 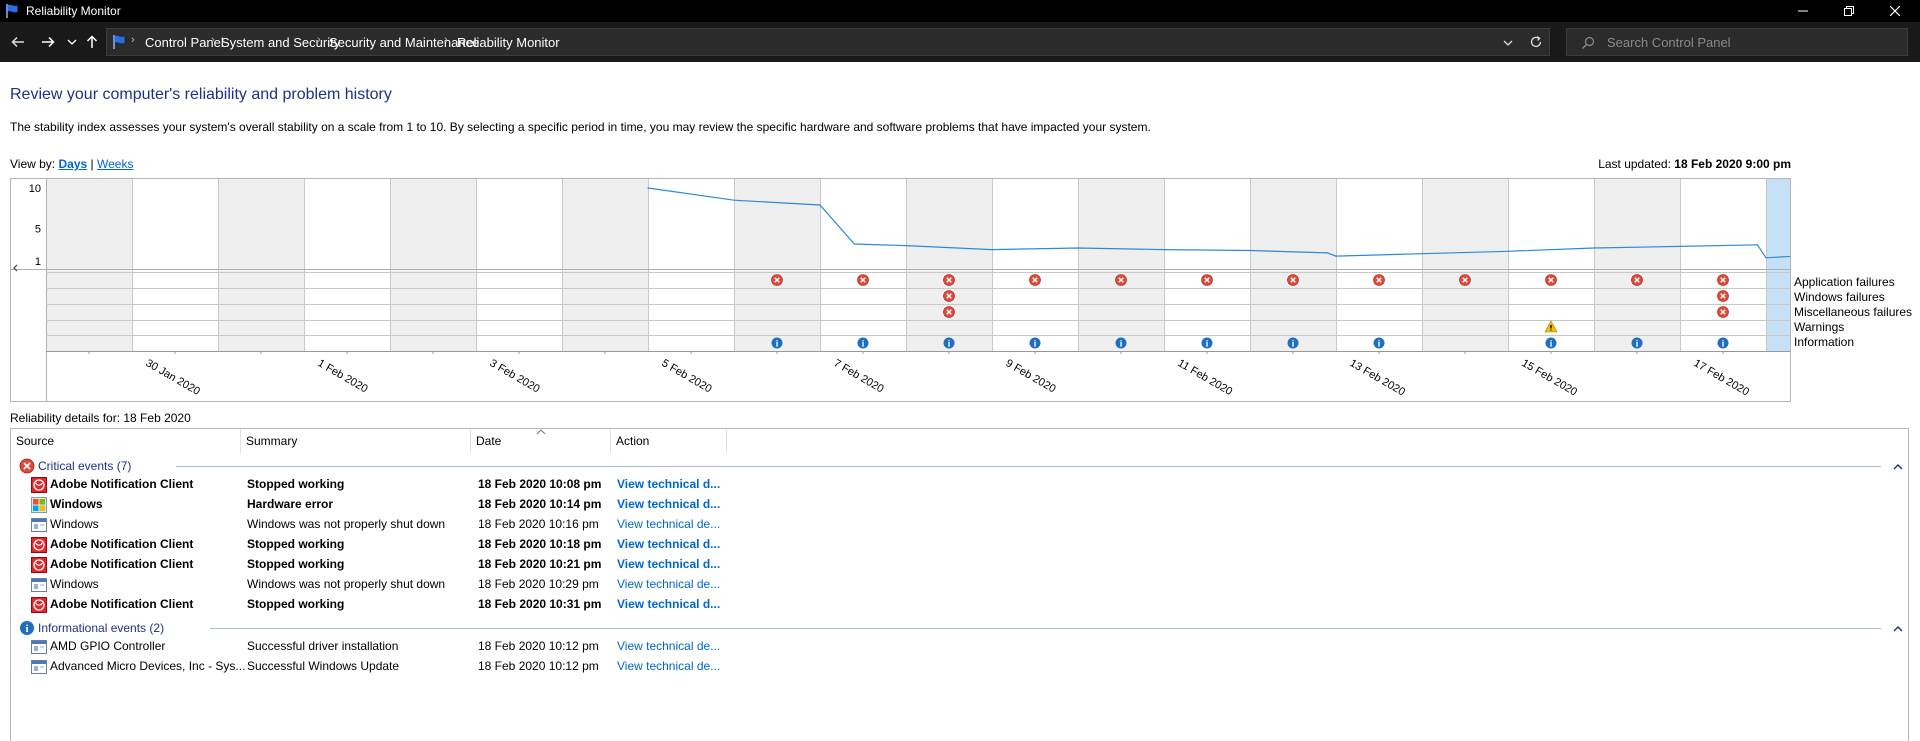 I want to click on x-tick-label: 30 Jan 2020, so click(x=173, y=377).